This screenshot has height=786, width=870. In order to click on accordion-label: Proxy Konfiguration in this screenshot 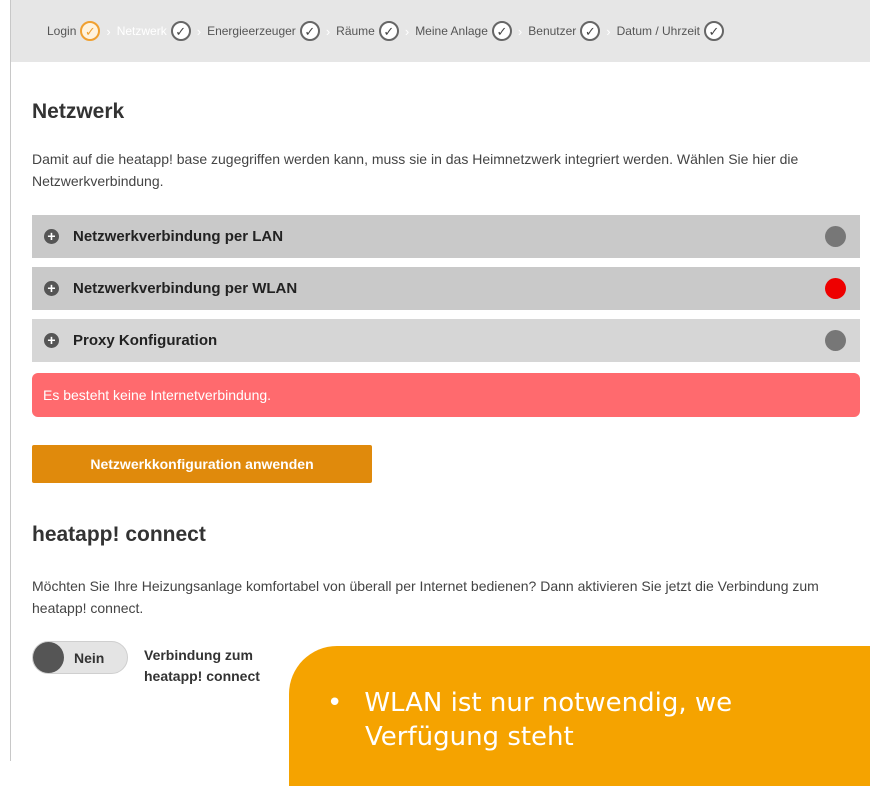, I will do `click(145, 340)`.